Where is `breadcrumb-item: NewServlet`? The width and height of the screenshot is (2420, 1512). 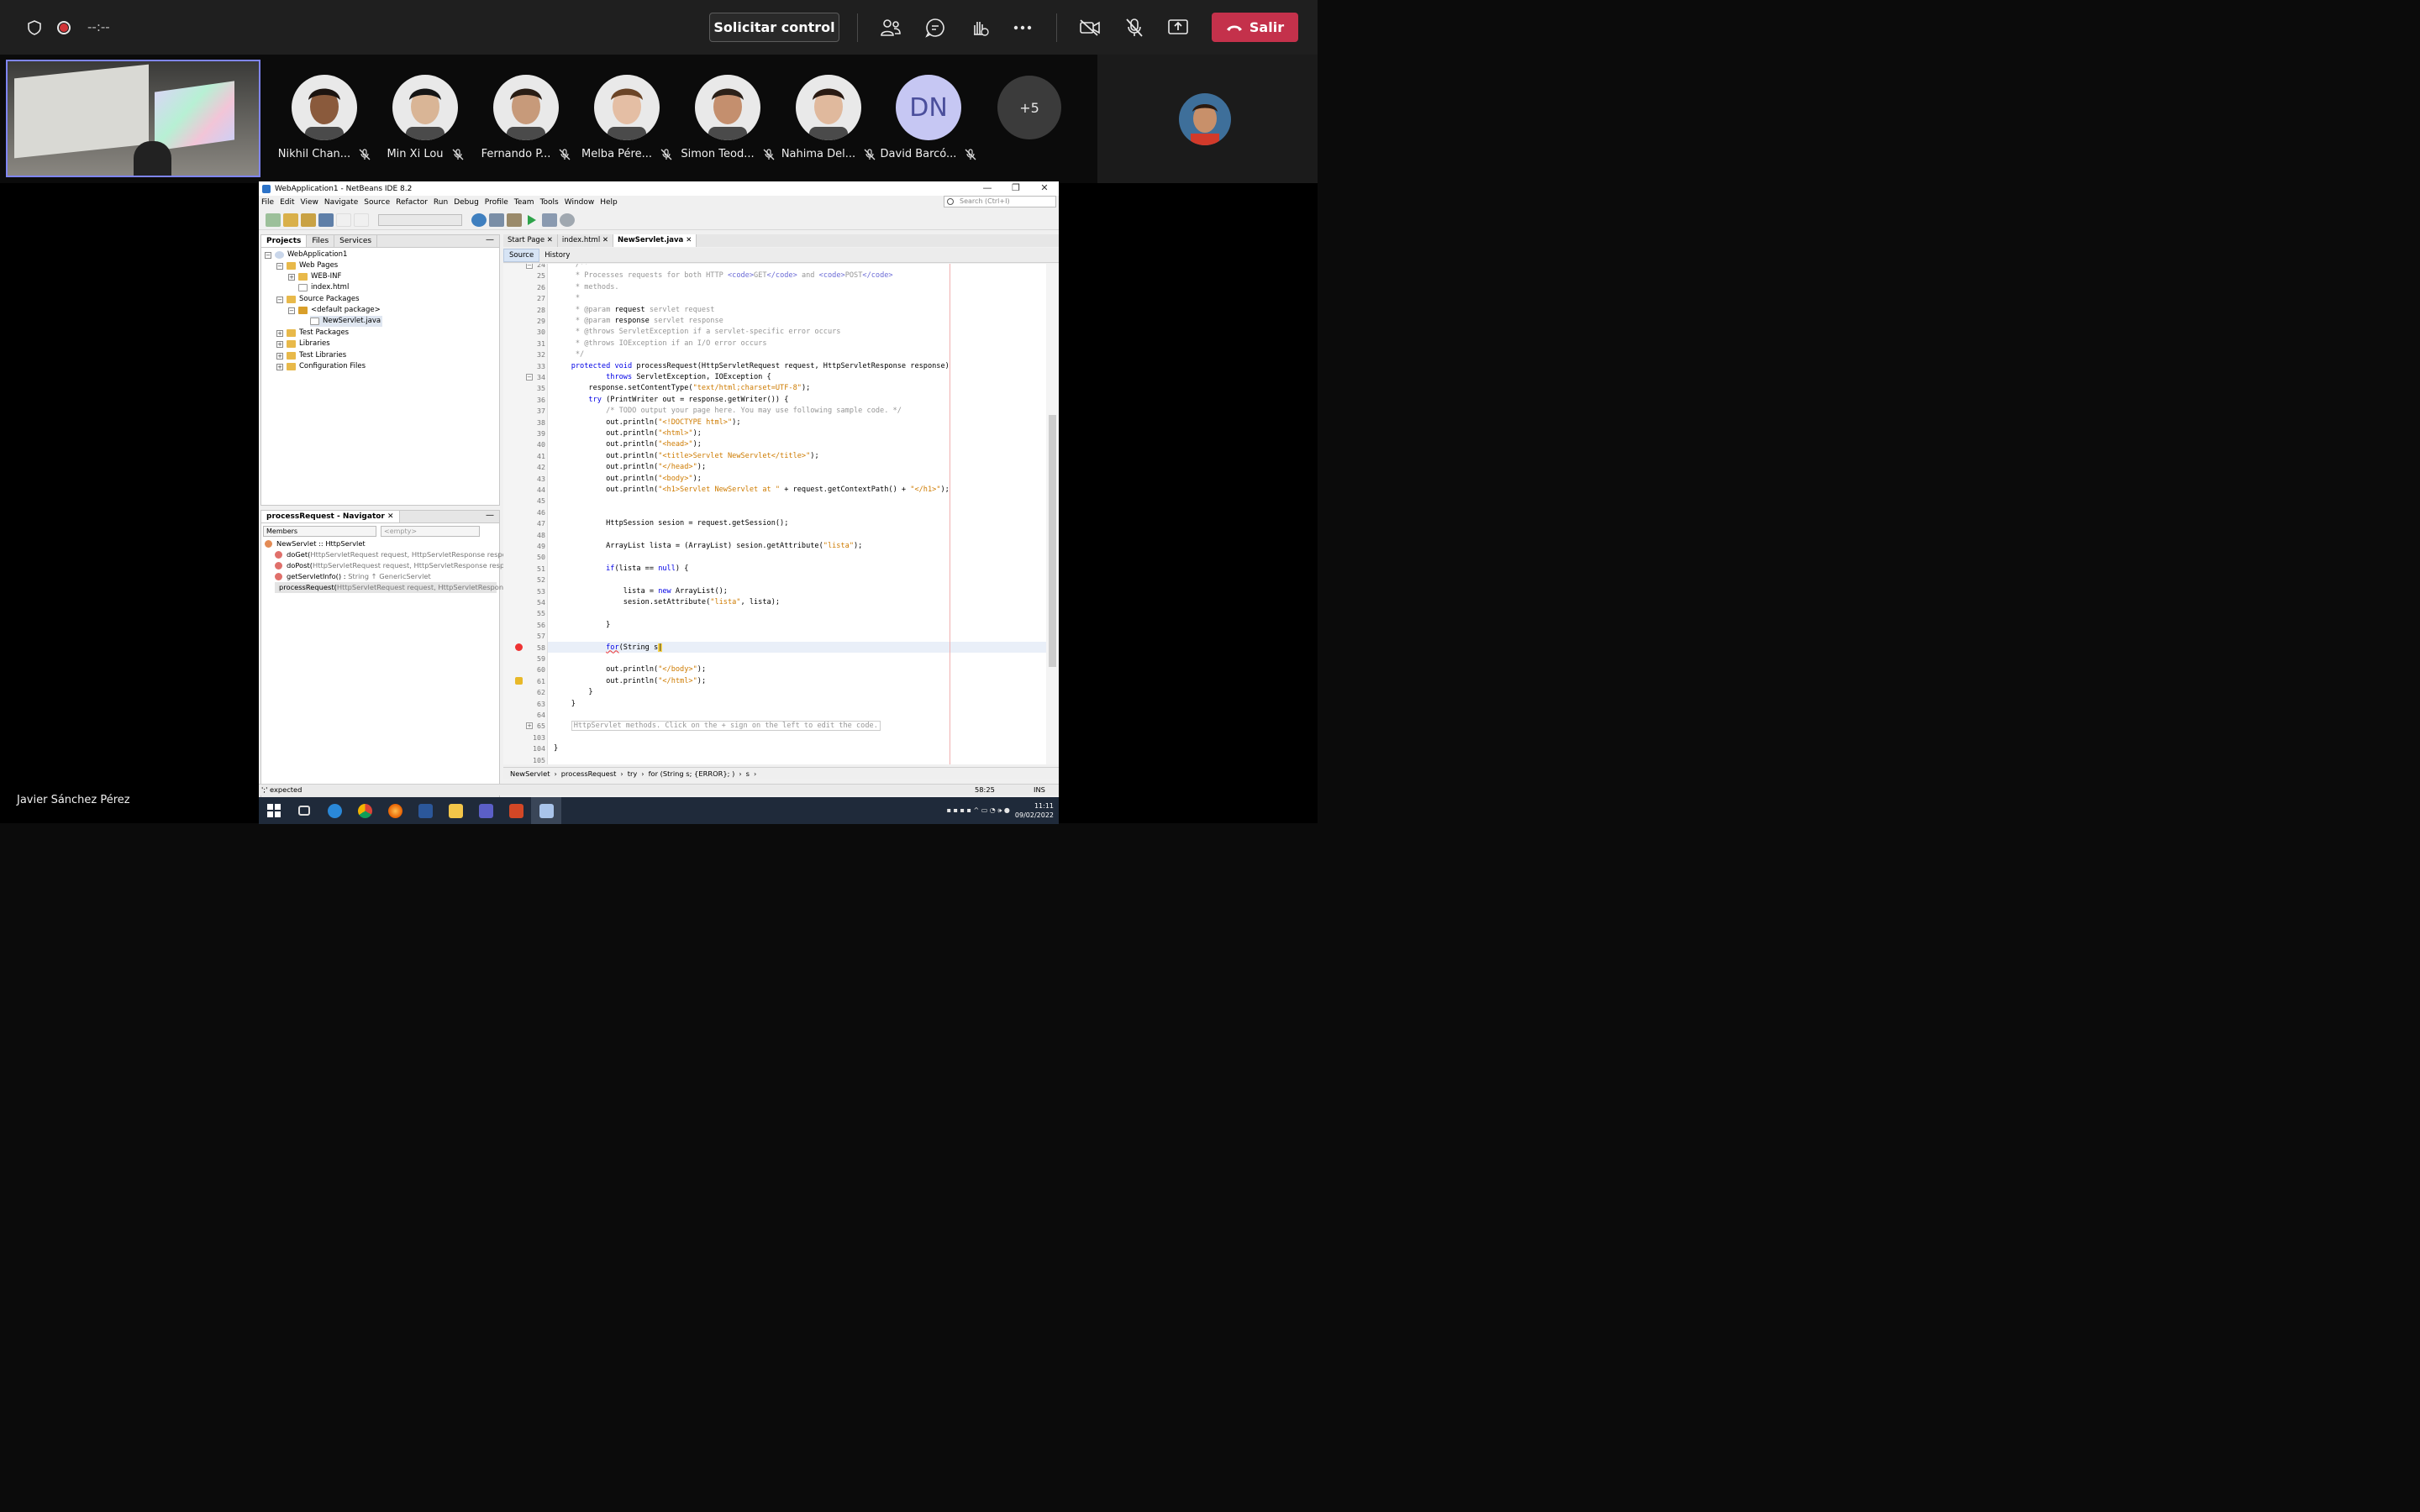
breadcrumb-item: NewServlet is located at coordinates (530, 773).